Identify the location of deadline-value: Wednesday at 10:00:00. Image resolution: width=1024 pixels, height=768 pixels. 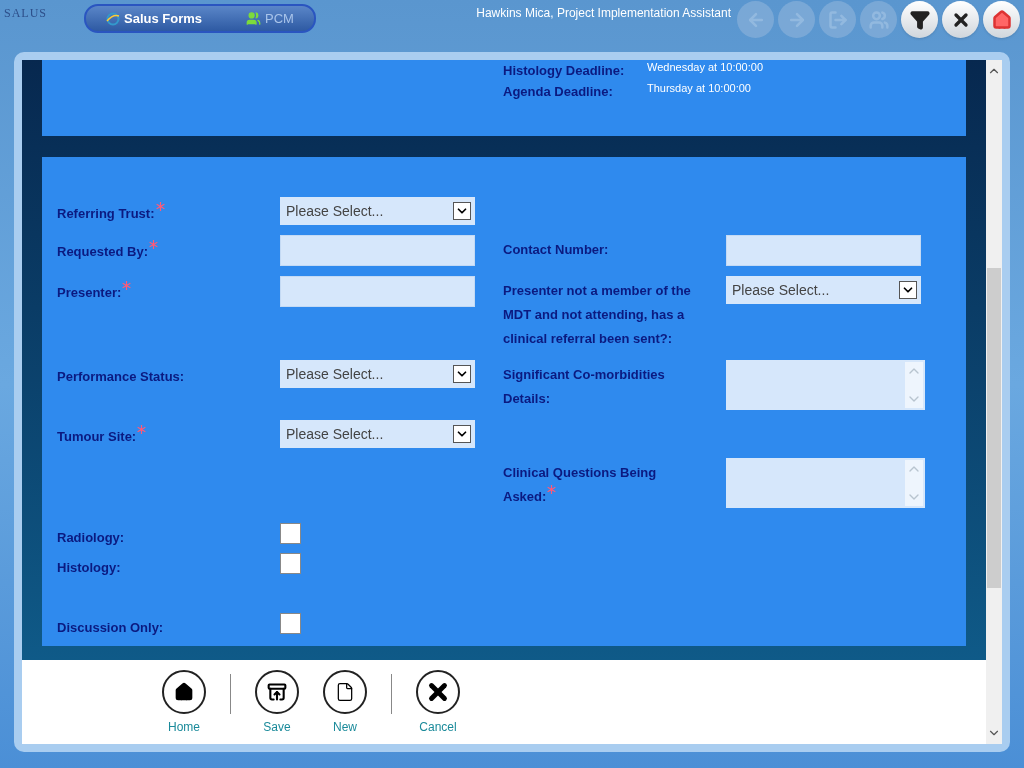
(705, 67).